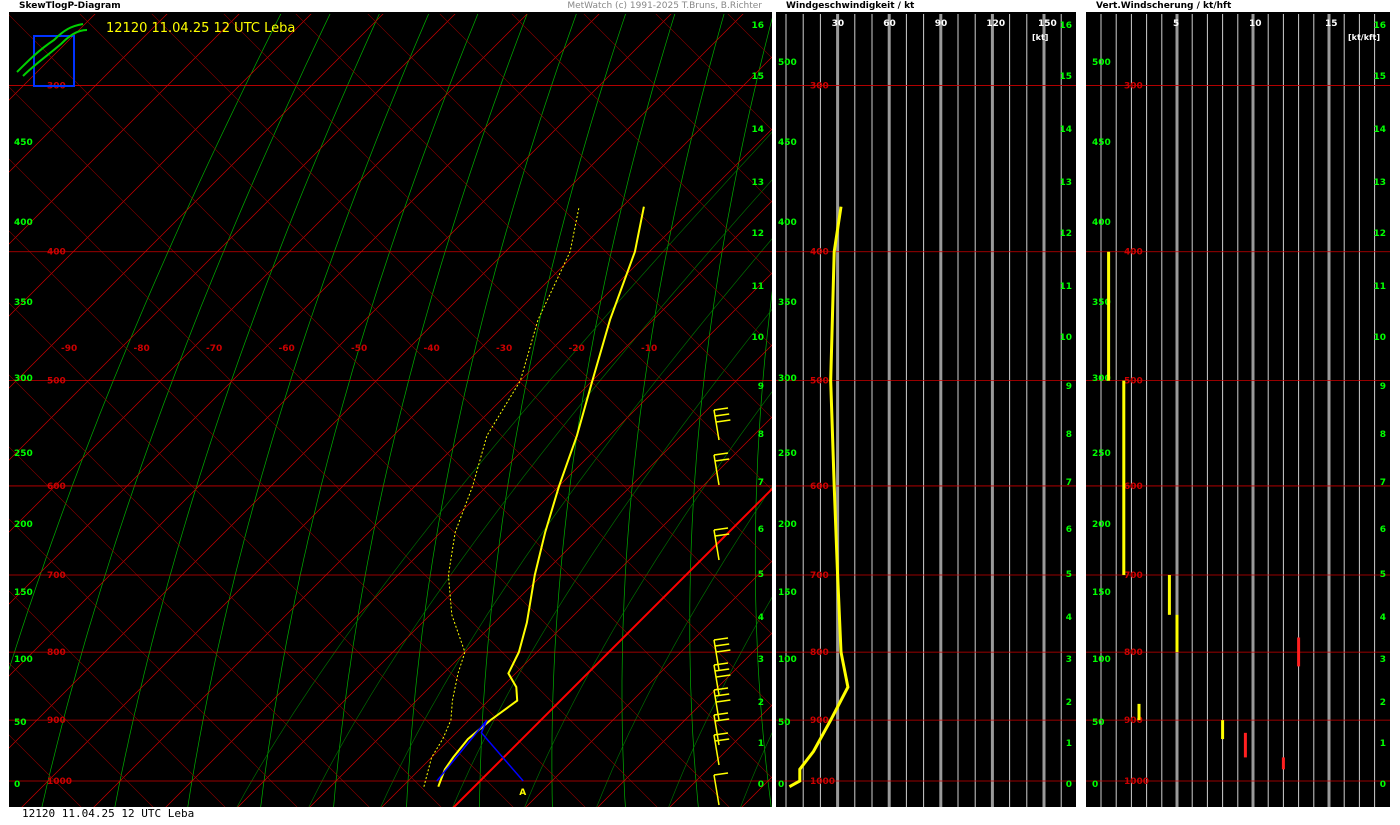 The image size is (1400, 825). Describe the element at coordinates (1383, 483) in the screenshot. I see `shear-right-axis-label: 7` at that location.